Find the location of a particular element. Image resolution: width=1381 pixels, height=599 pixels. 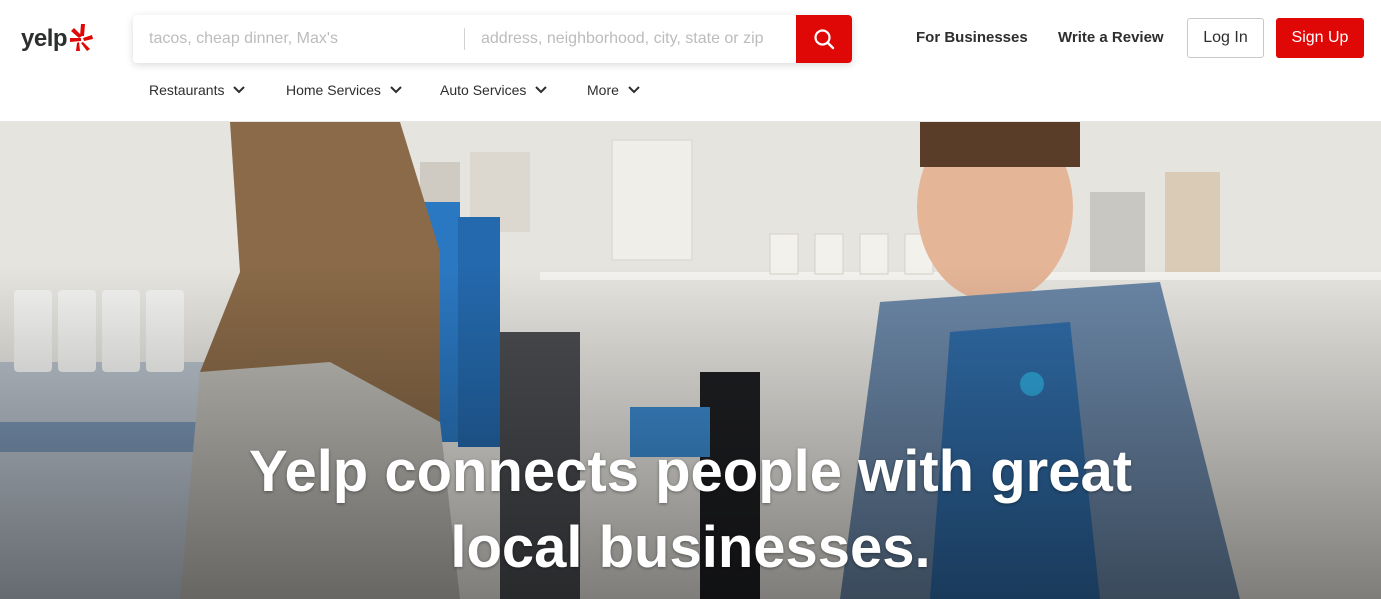

write-review-link: Write a Review is located at coordinates (1111, 37).